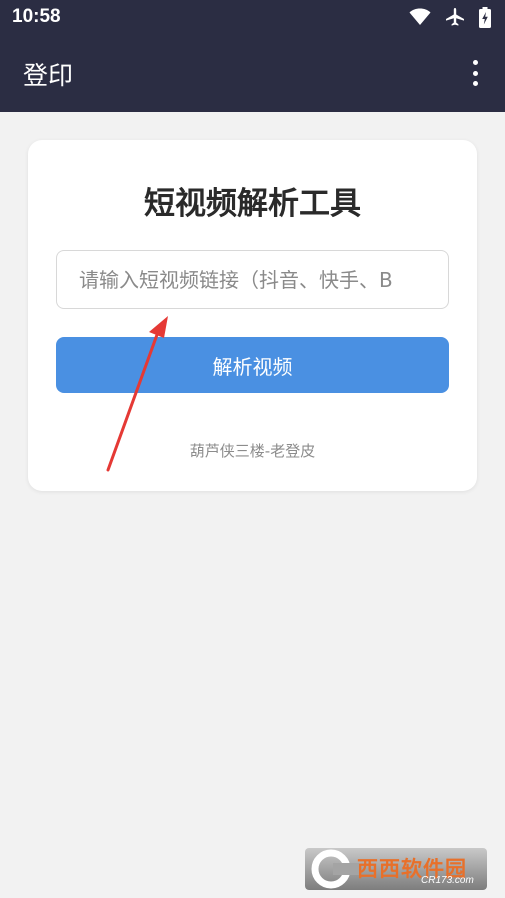 This screenshot has height=898, width=505. Describe the element at coordinates (485, 17) in the screenshot. I see `battery-charging-icon` at that location.